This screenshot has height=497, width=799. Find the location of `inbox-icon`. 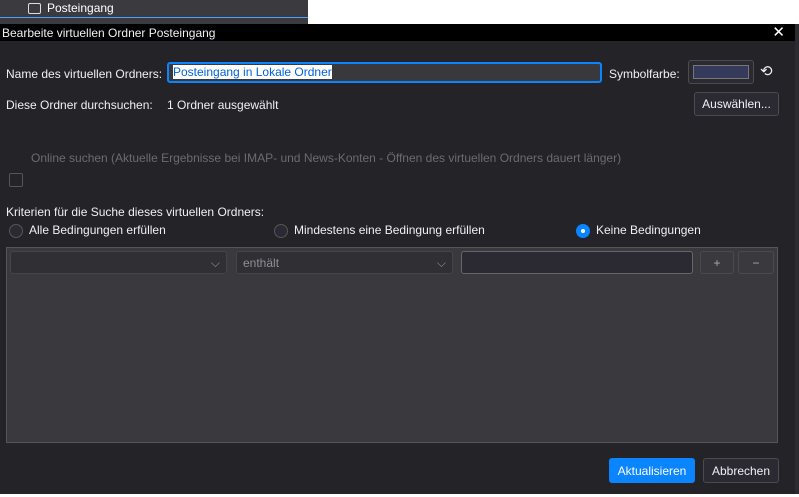

inbox-icon is located at coordinates (34, 8).